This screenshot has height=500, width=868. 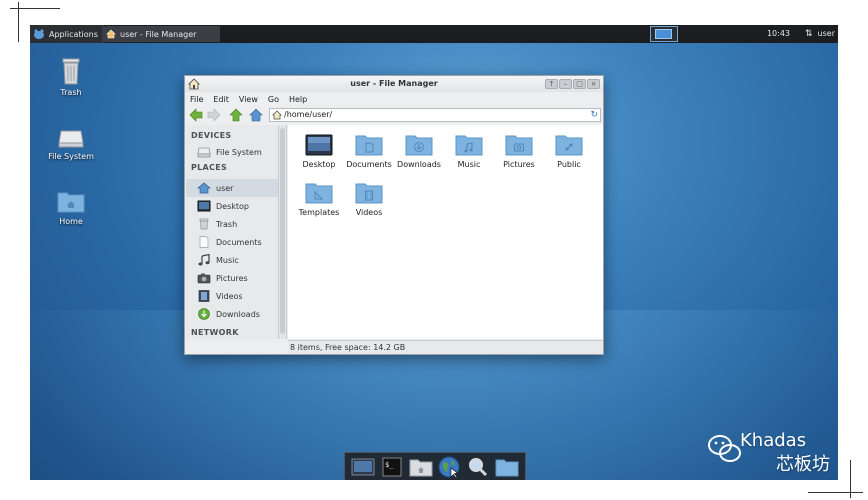 I want to click on shade-button: ↑, so click(x=551, y=84).